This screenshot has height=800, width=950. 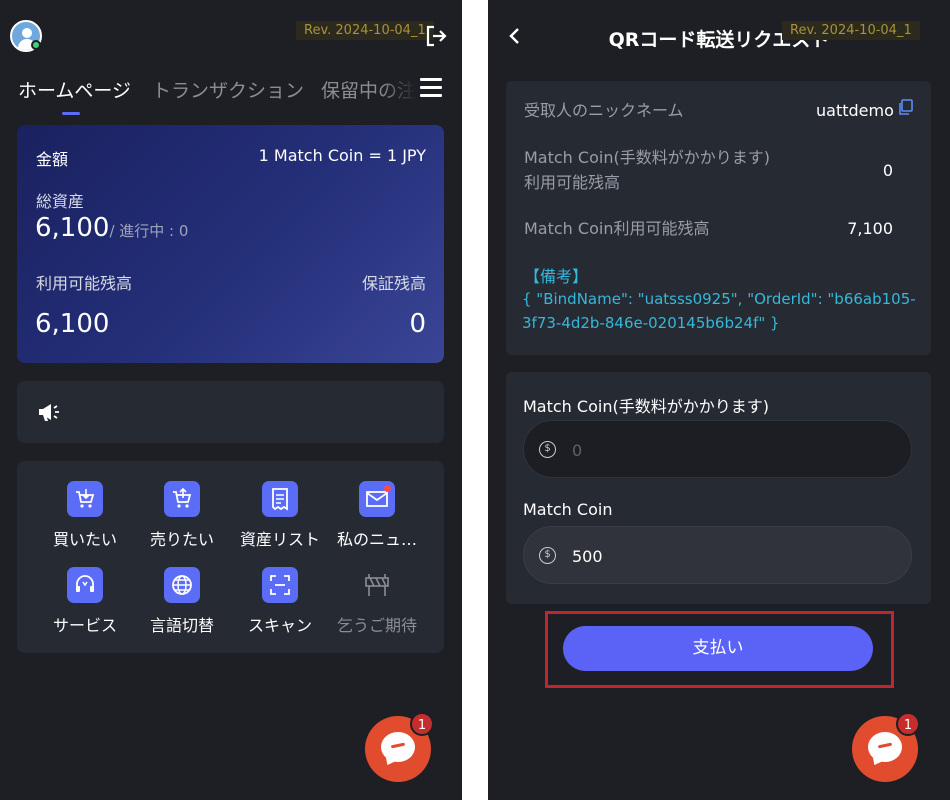 I want to click on balance-value: 7,100, so click(x=870, y=228).